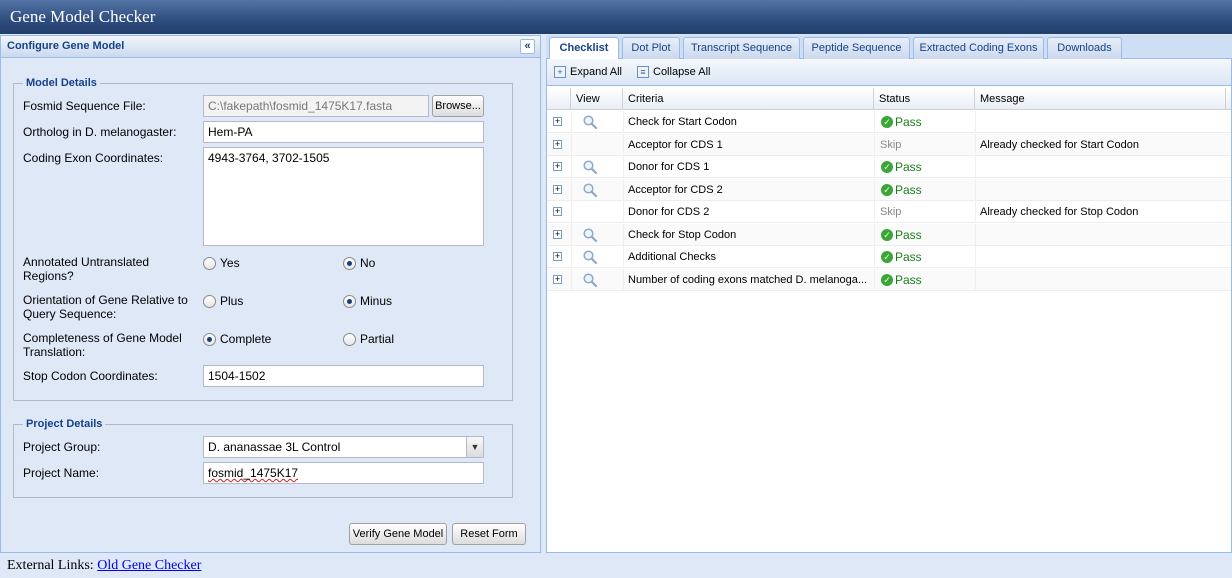 The width and height of the screenshot is (1232, 578). Describe the element at coordinates (527, 46) in the screenshot. I see `collapse-panel-icon: «` at that location.